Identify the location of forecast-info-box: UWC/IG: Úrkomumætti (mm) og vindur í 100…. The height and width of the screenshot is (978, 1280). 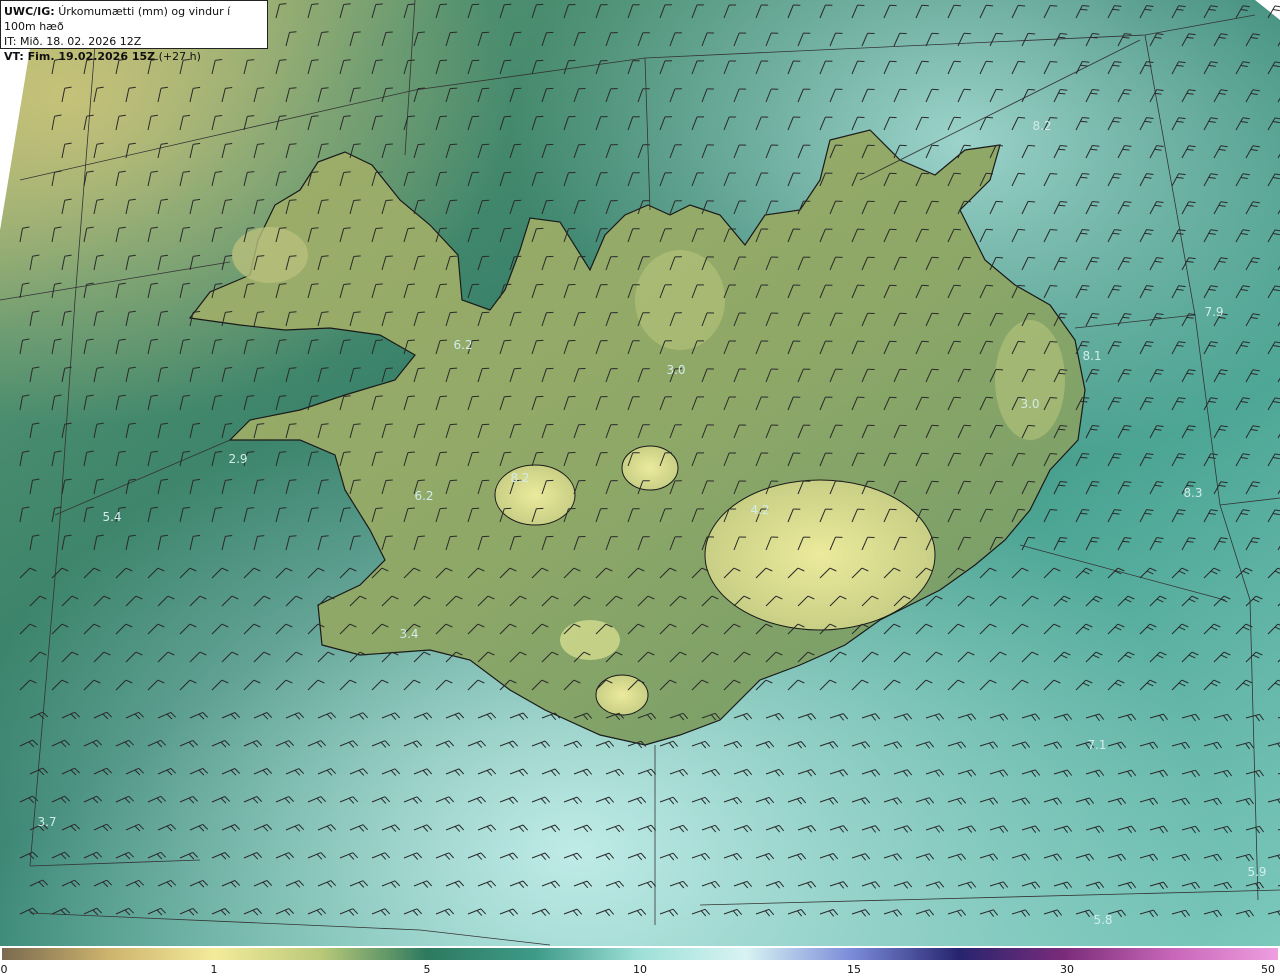
(134, 31).